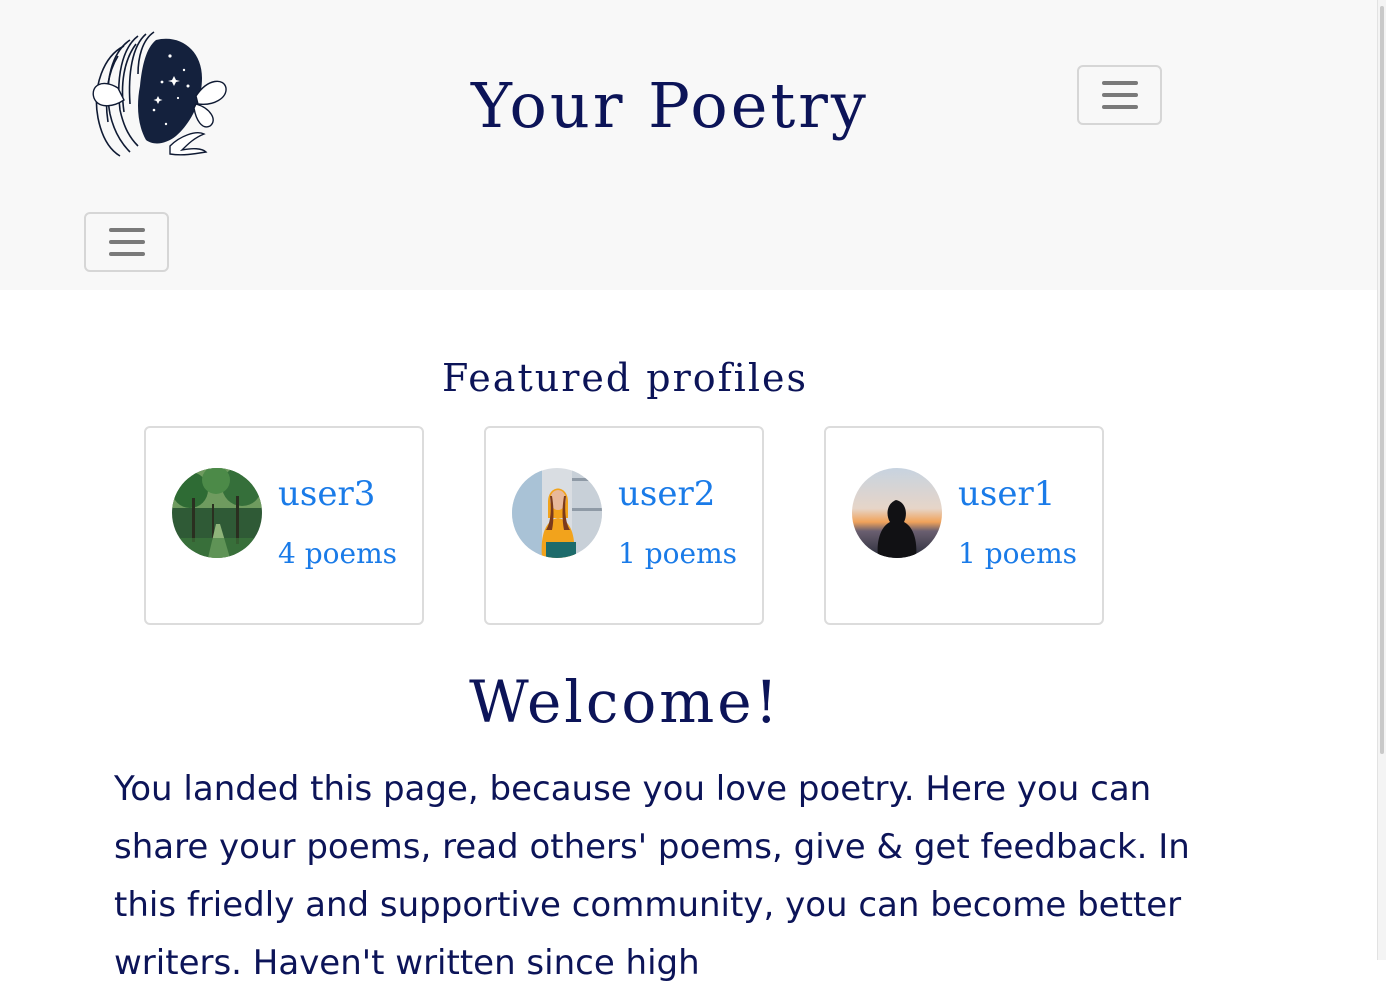 The width and height of the screenshot is (1386, 992). I want to click on site-title: Your Poetry, so click(670, 105).